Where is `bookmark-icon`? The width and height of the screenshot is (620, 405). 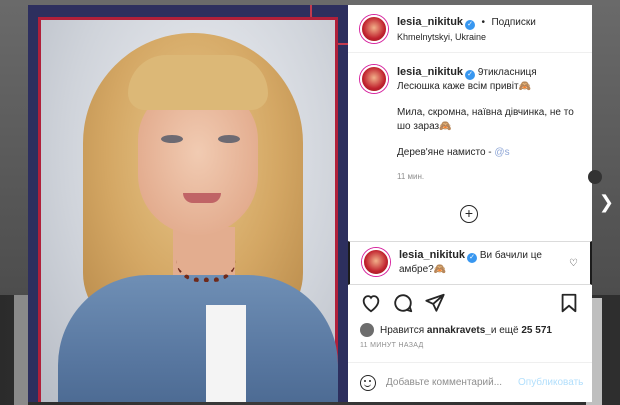 bookmark-icon is located at coordinates (569, 303).